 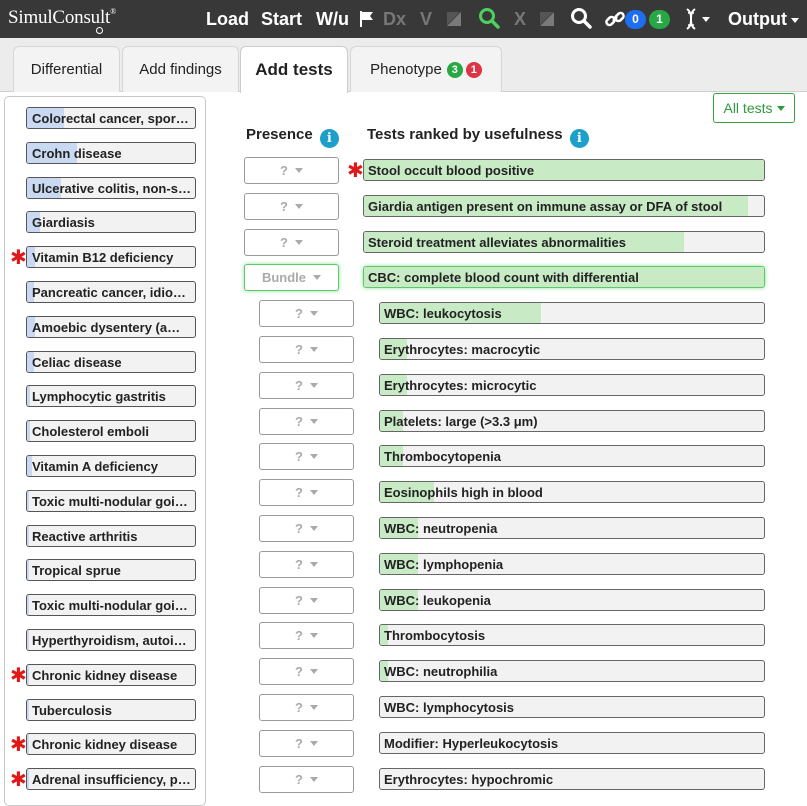 What do you see at coordinates (489, 18) in the screenshot?
I see `search-green-icon` at bounding box center [489, 18].